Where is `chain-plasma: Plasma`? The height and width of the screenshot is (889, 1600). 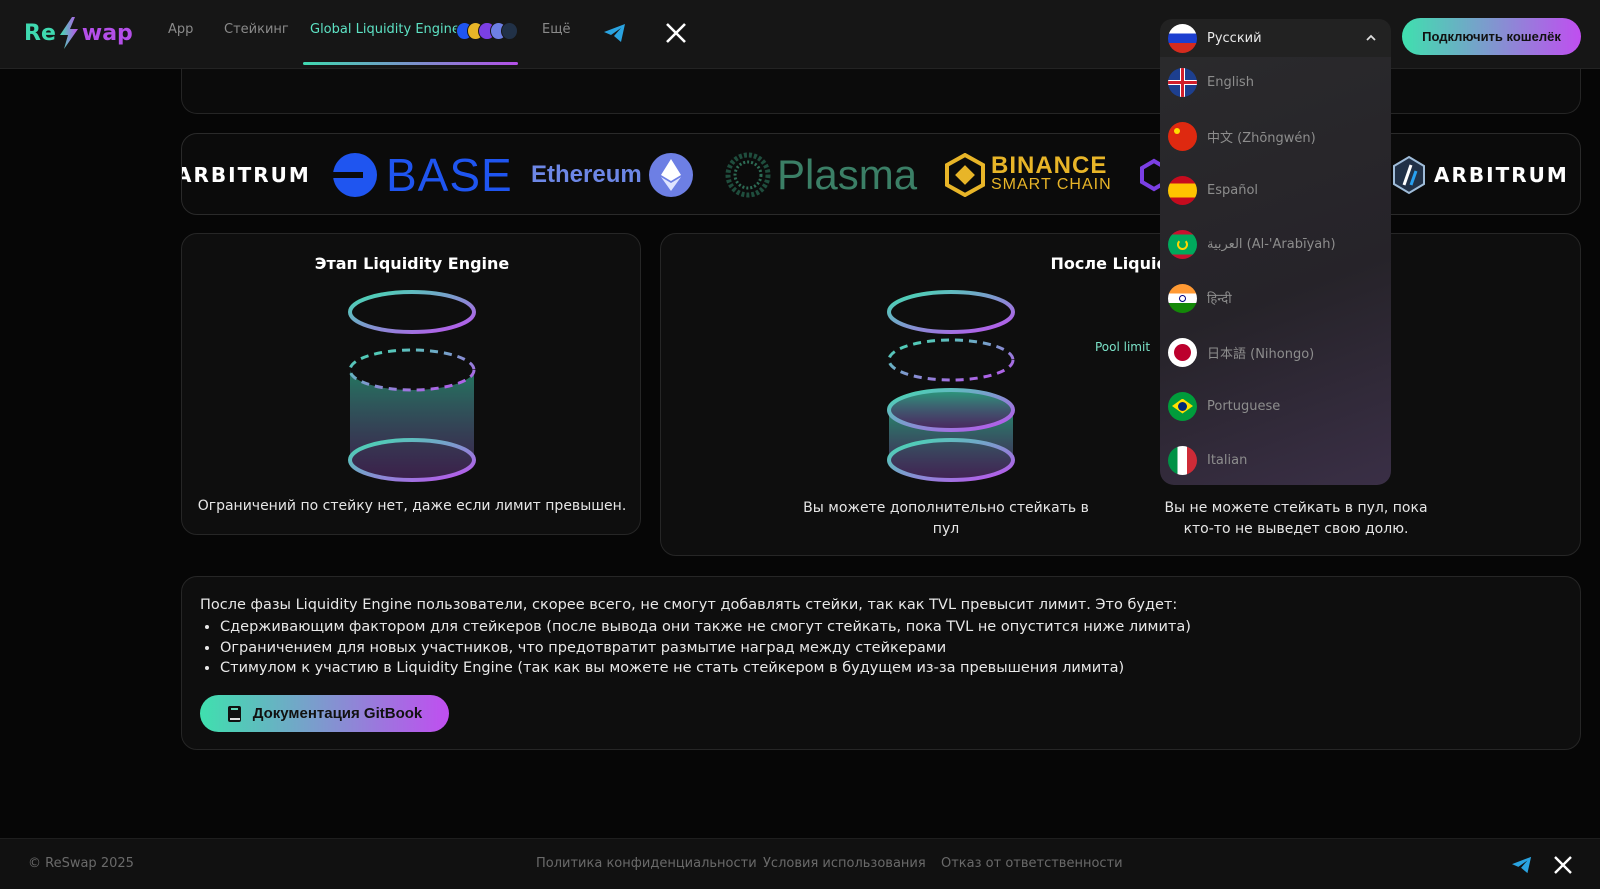 chain-plasma: Plasma is located at coordinates (821, 174).